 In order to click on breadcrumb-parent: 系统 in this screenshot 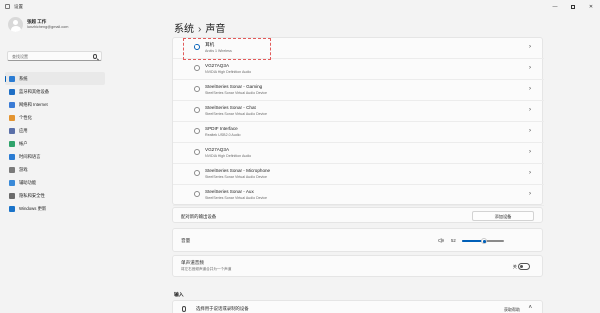, I will do `click(184, 29)`.